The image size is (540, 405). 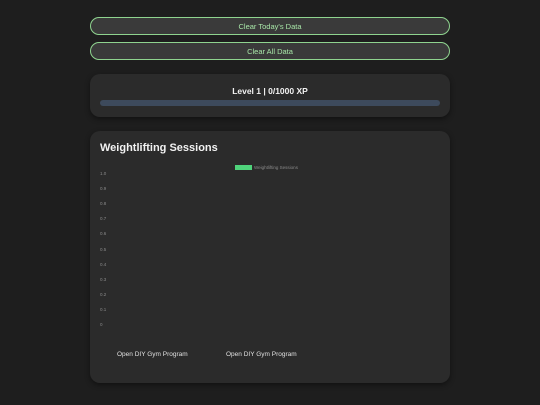 I want to click on level-card: Level 1 | 0/1000 XP, so click(x=270, y=95).